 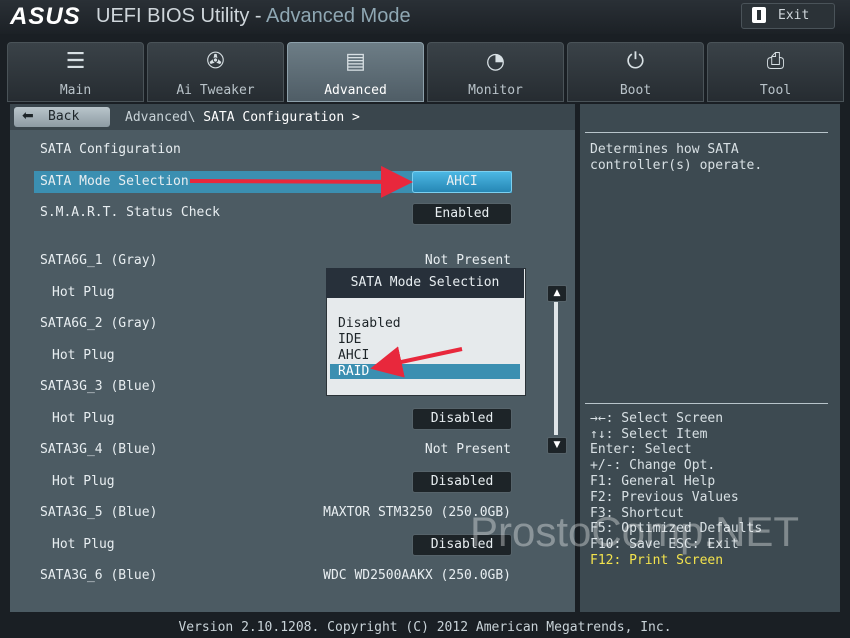 I want to click on help-divider, so click(x=706, y=132).